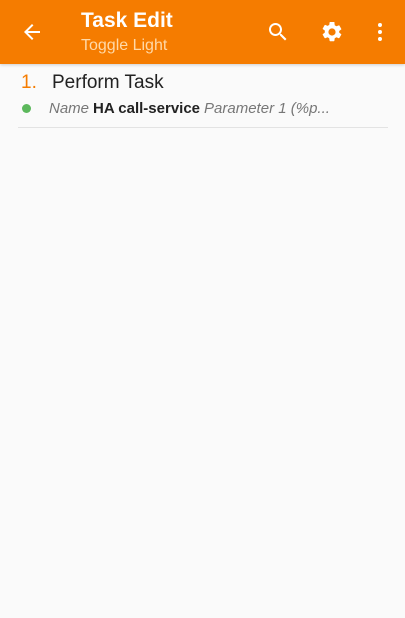  I want to click on app-bar: Task Edit Toggle Light, so click(202, 32).